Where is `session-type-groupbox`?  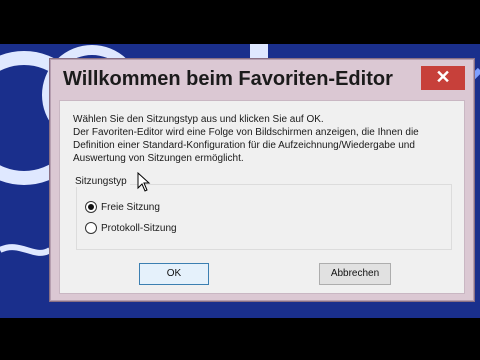 session-type-groupbox is located at coordinates (264, 217).